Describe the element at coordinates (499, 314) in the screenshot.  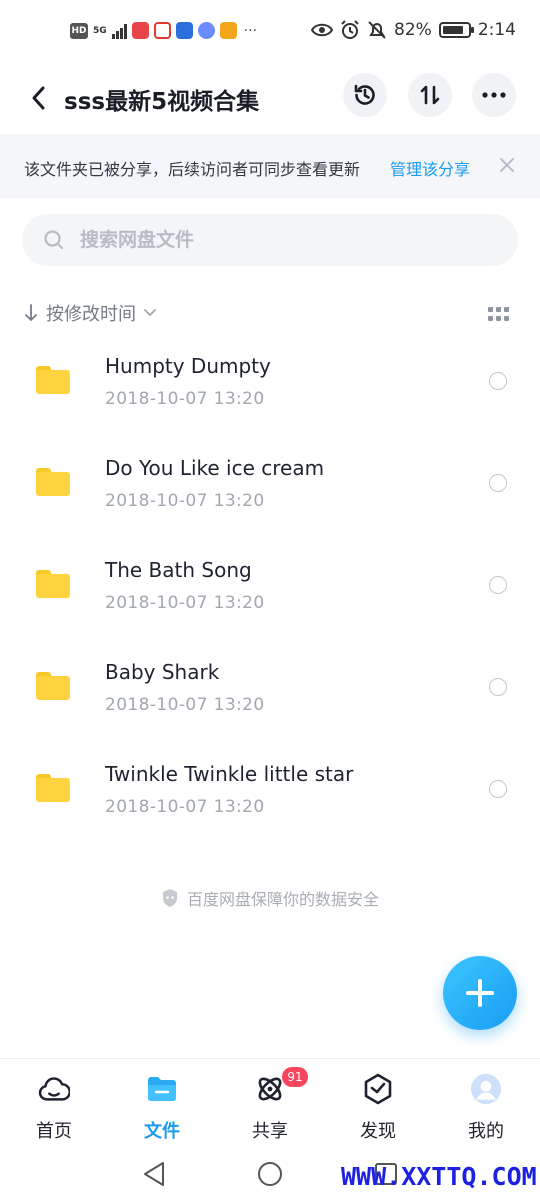
I see `grid-view-toggle` at that location.